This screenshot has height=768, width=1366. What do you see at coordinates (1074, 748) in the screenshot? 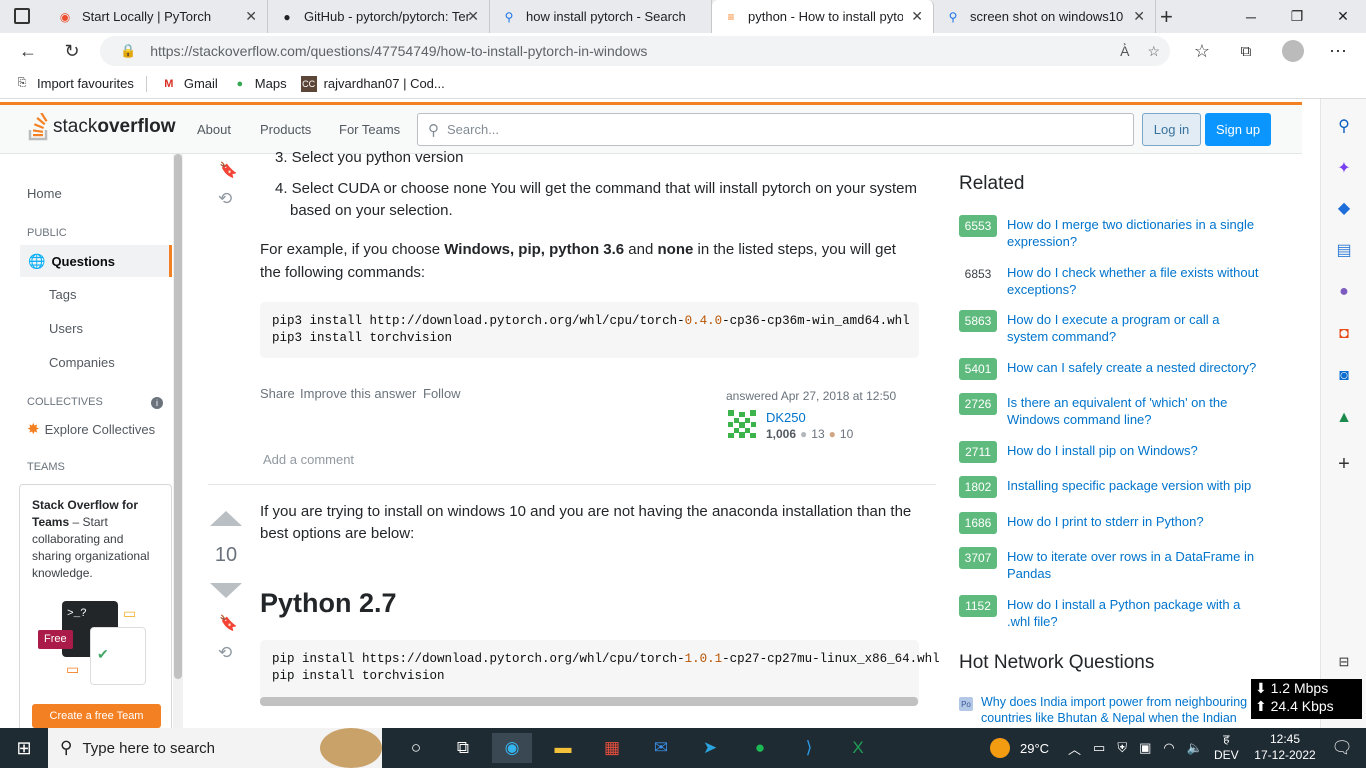
I see `chevron-up-icon: ︿` at bounding box center [1074, 748].